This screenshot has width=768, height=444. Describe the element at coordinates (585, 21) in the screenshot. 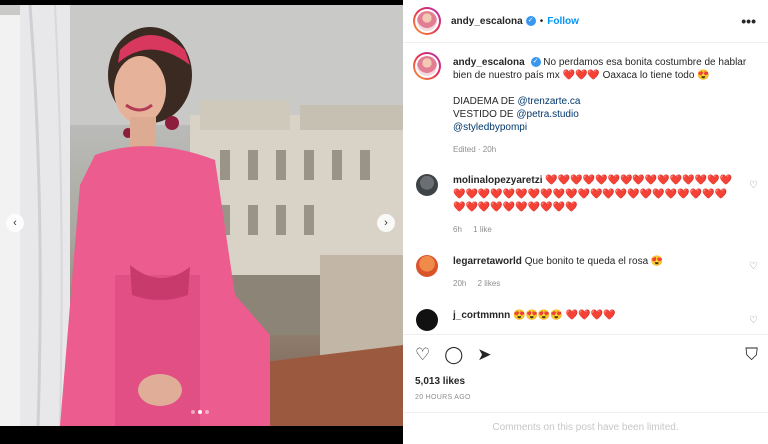

I see `post-header: andy_escalona ✓ • Follow •••` at that location.